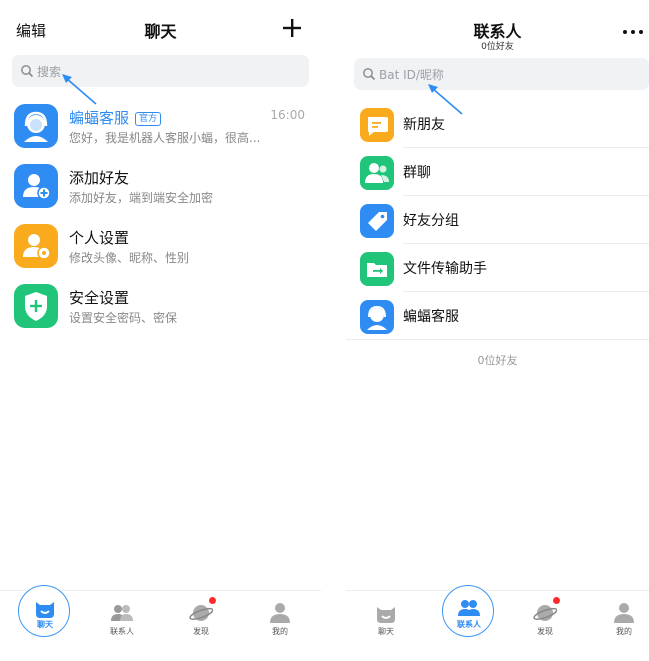 This screenshot has height=661, width=649. What do you see at coordinates (431, 221) in the screenshot?
I see `contact-label: 好友分组` at bounding box center [431, 221].